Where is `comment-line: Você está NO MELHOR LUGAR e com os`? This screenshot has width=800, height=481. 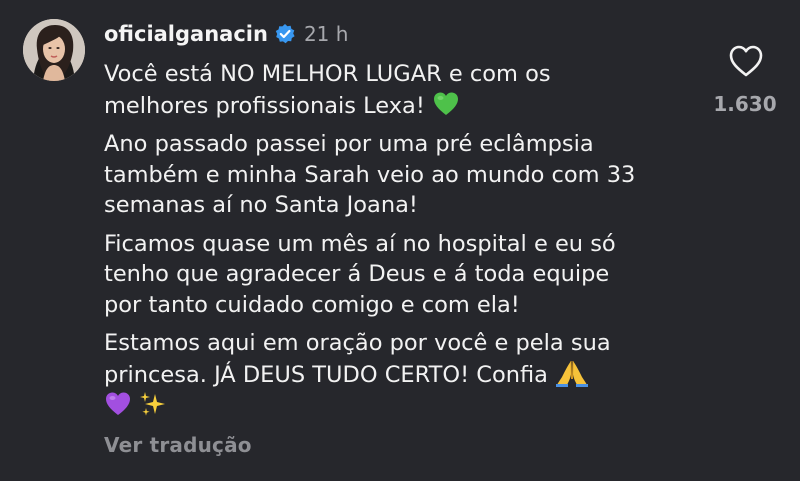
comment-line: Você está NO MELHOR LUGAR e com os is located at coordinates (327, 74).